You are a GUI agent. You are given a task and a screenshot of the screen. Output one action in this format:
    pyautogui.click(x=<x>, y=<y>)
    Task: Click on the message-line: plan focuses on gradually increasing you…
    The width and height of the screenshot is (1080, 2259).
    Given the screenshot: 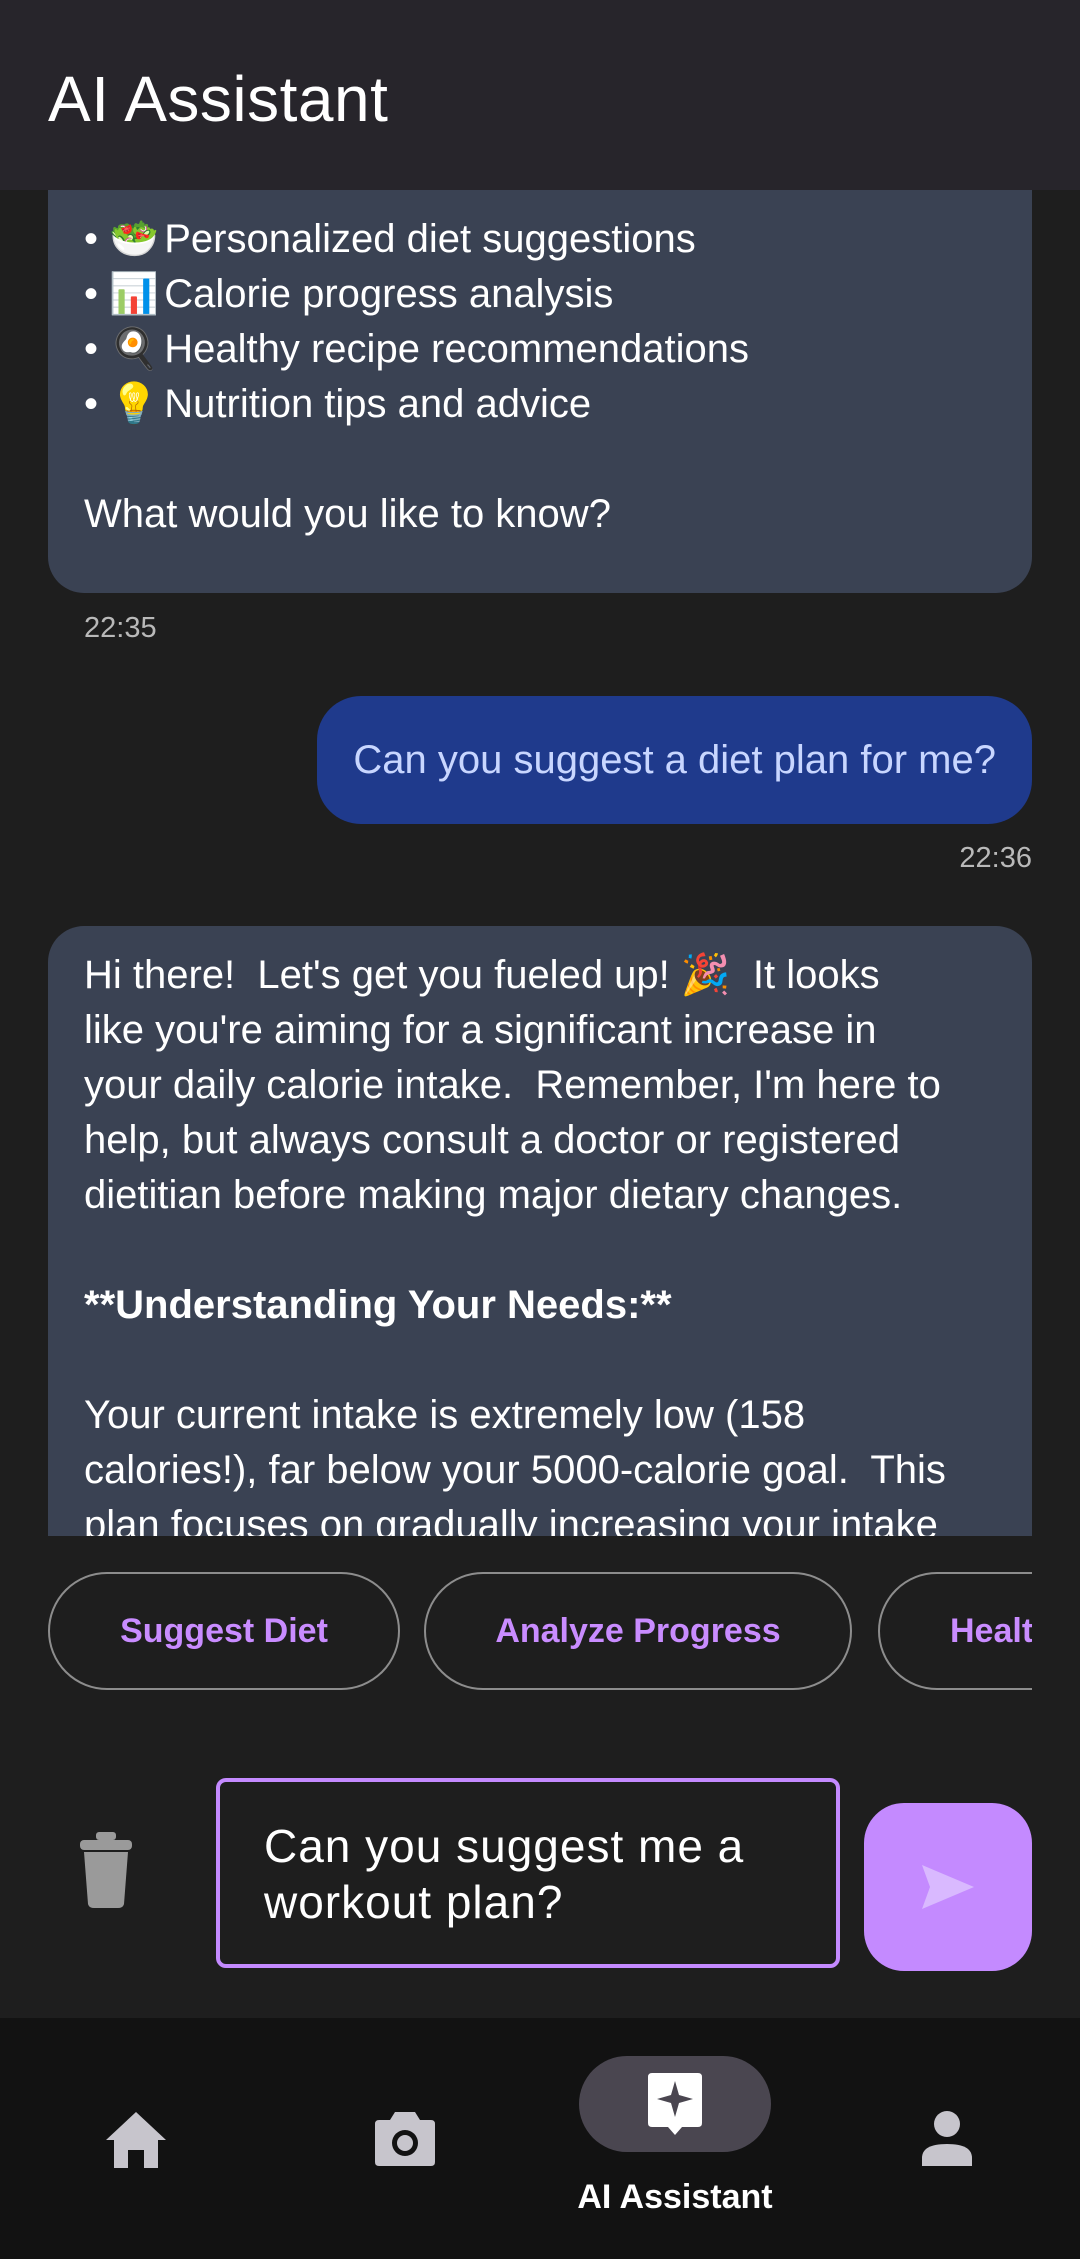 What is the action you would take?
    pyautogui.click(x=511, y=1519)
    